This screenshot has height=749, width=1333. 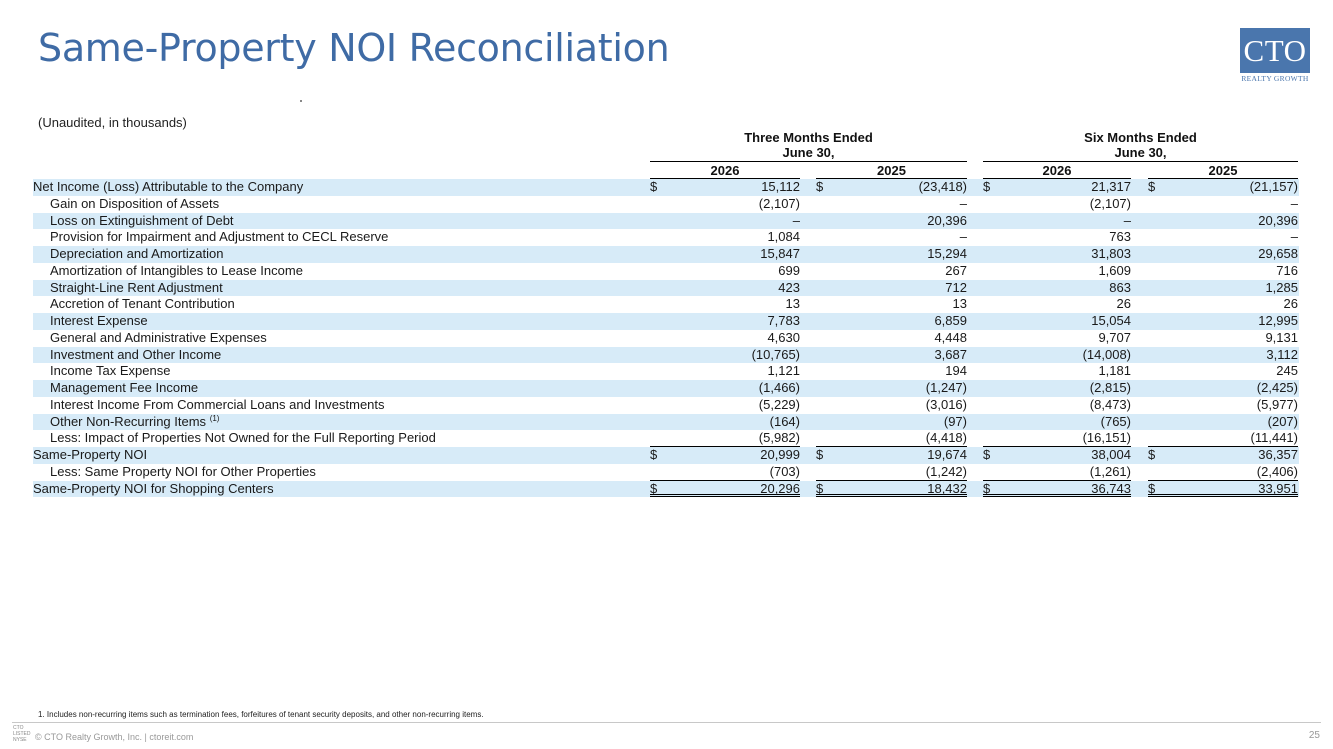 I want to click on cell-value: 20,396, so click(x=947, y=220).